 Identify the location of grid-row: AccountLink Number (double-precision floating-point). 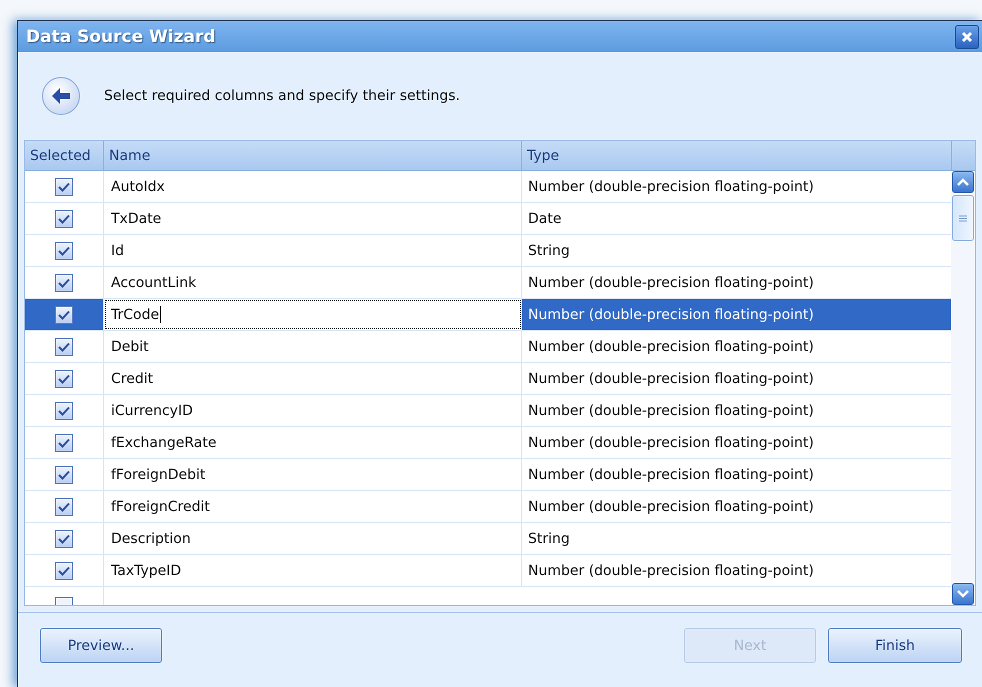
(488, 283).